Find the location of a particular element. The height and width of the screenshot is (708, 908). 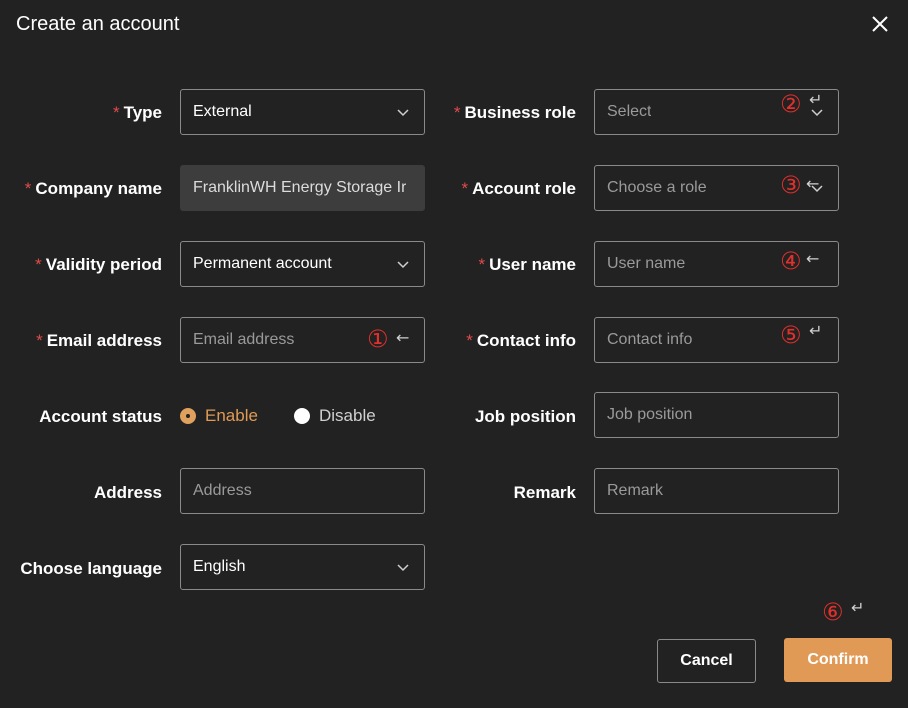

choose-language-label: Choose language is located at coordinates (91, 568).